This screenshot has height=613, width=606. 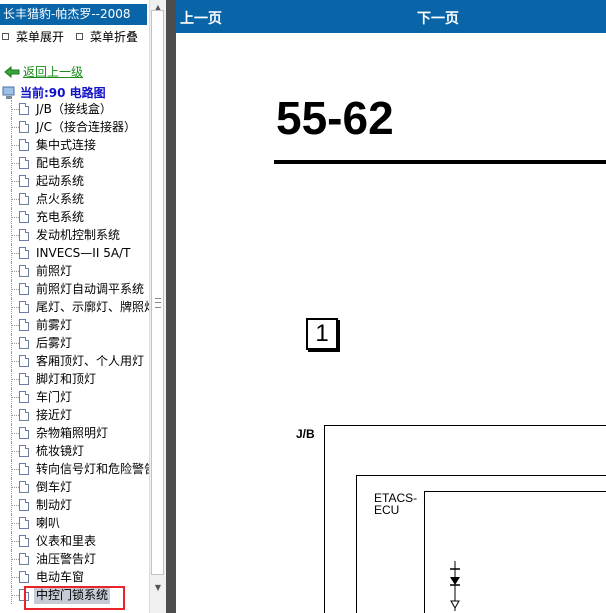 What do you see at coordinates (74, 598) in the screenshot?
I see `highlight-box` at bounding box center [74, 598].